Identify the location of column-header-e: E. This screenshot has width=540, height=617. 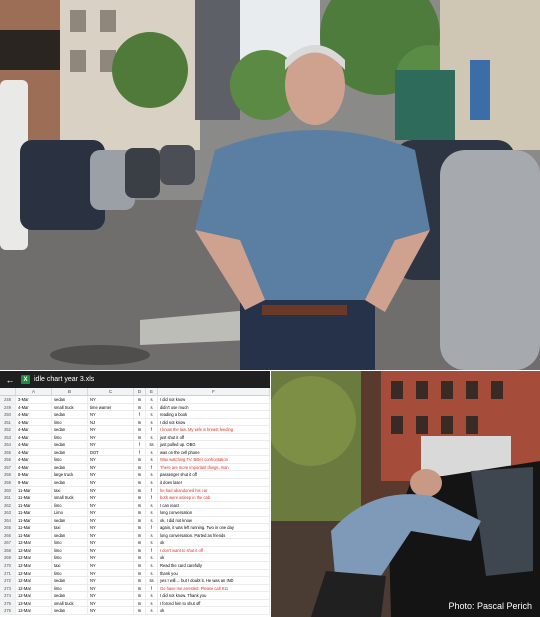
(152, 391).